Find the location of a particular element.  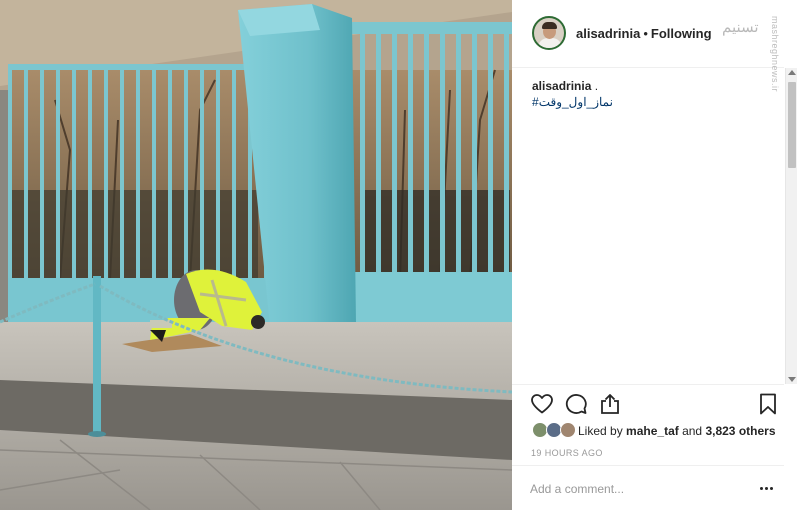

bookmark-icon is located at coordinates (768, 404).